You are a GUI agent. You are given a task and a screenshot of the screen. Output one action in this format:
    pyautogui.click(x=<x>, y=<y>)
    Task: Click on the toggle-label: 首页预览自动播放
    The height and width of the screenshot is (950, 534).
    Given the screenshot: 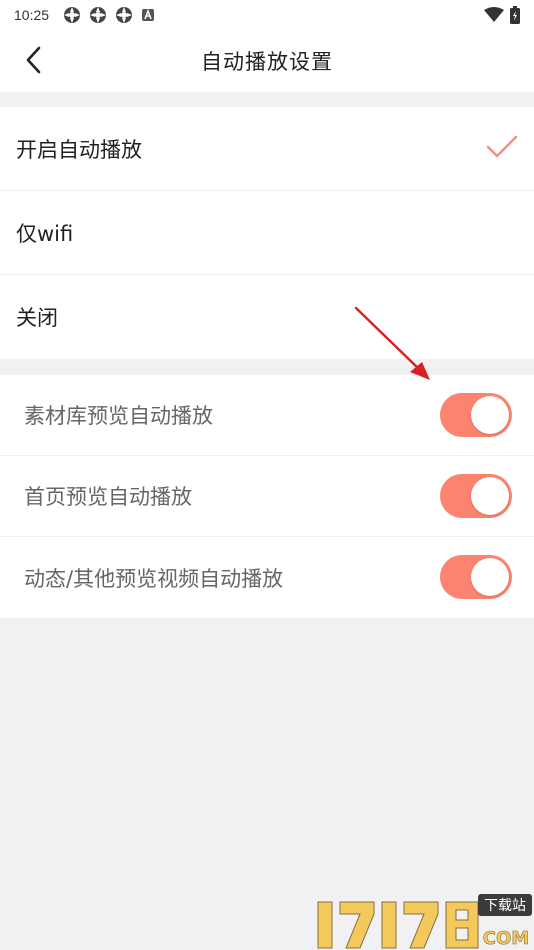 What is the action you would take?
    pyautogui.click(x=108, y=497)
    